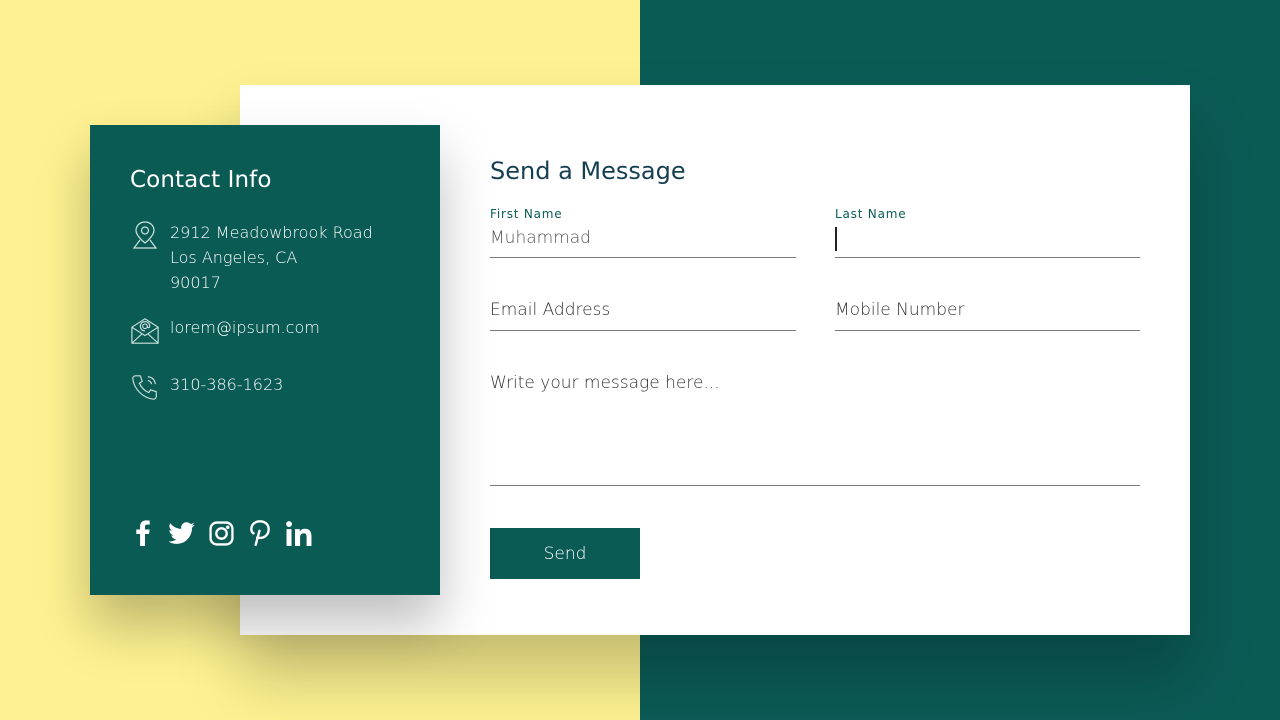 The width and height of the screenshot is (1280, 720). Describe the element at coordinates (987, 313) in the screenshot. I see `mobile-number-field: Mobile Number` at that location.